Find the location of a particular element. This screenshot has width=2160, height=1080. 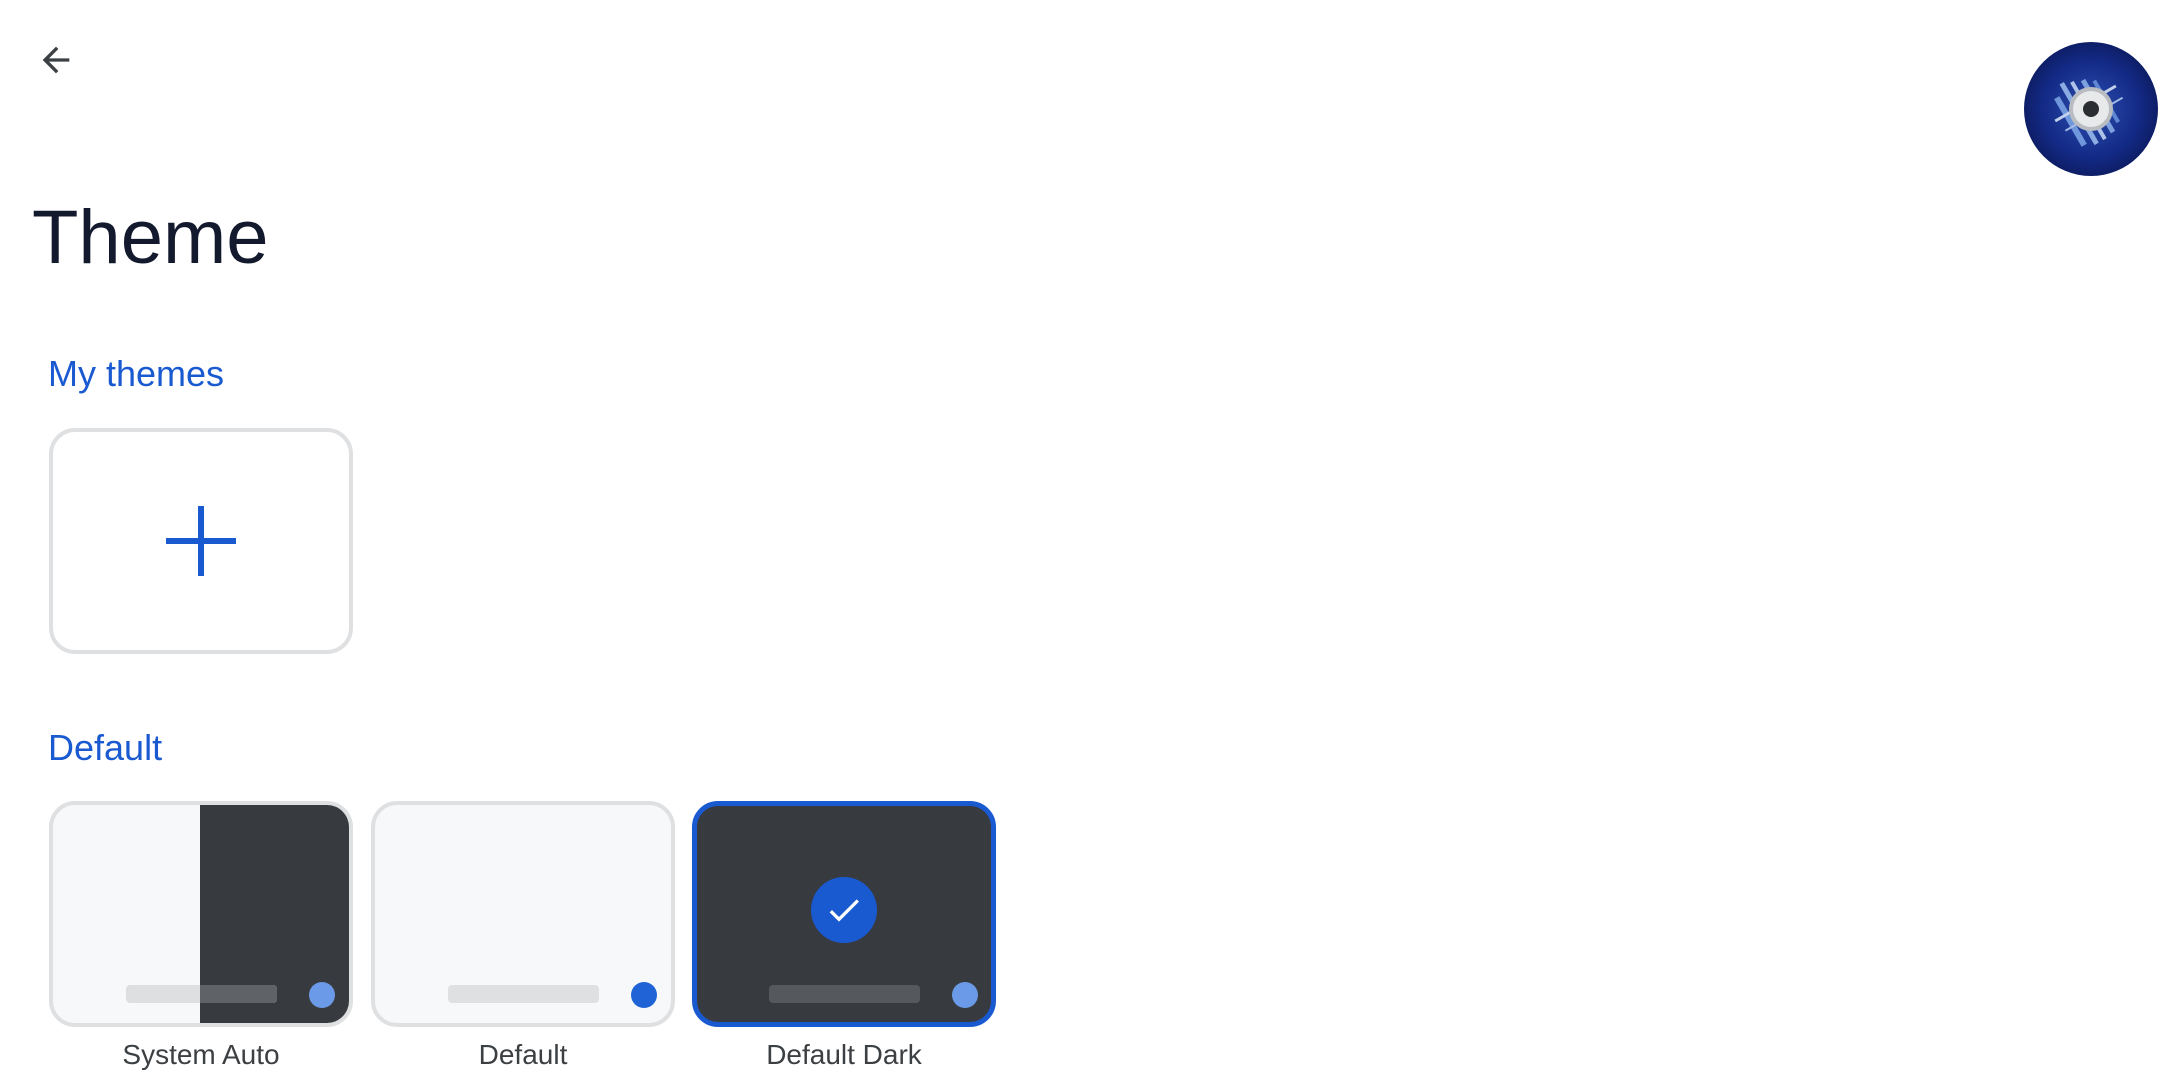

page-title: Theme is located at coordinates (150, 237).